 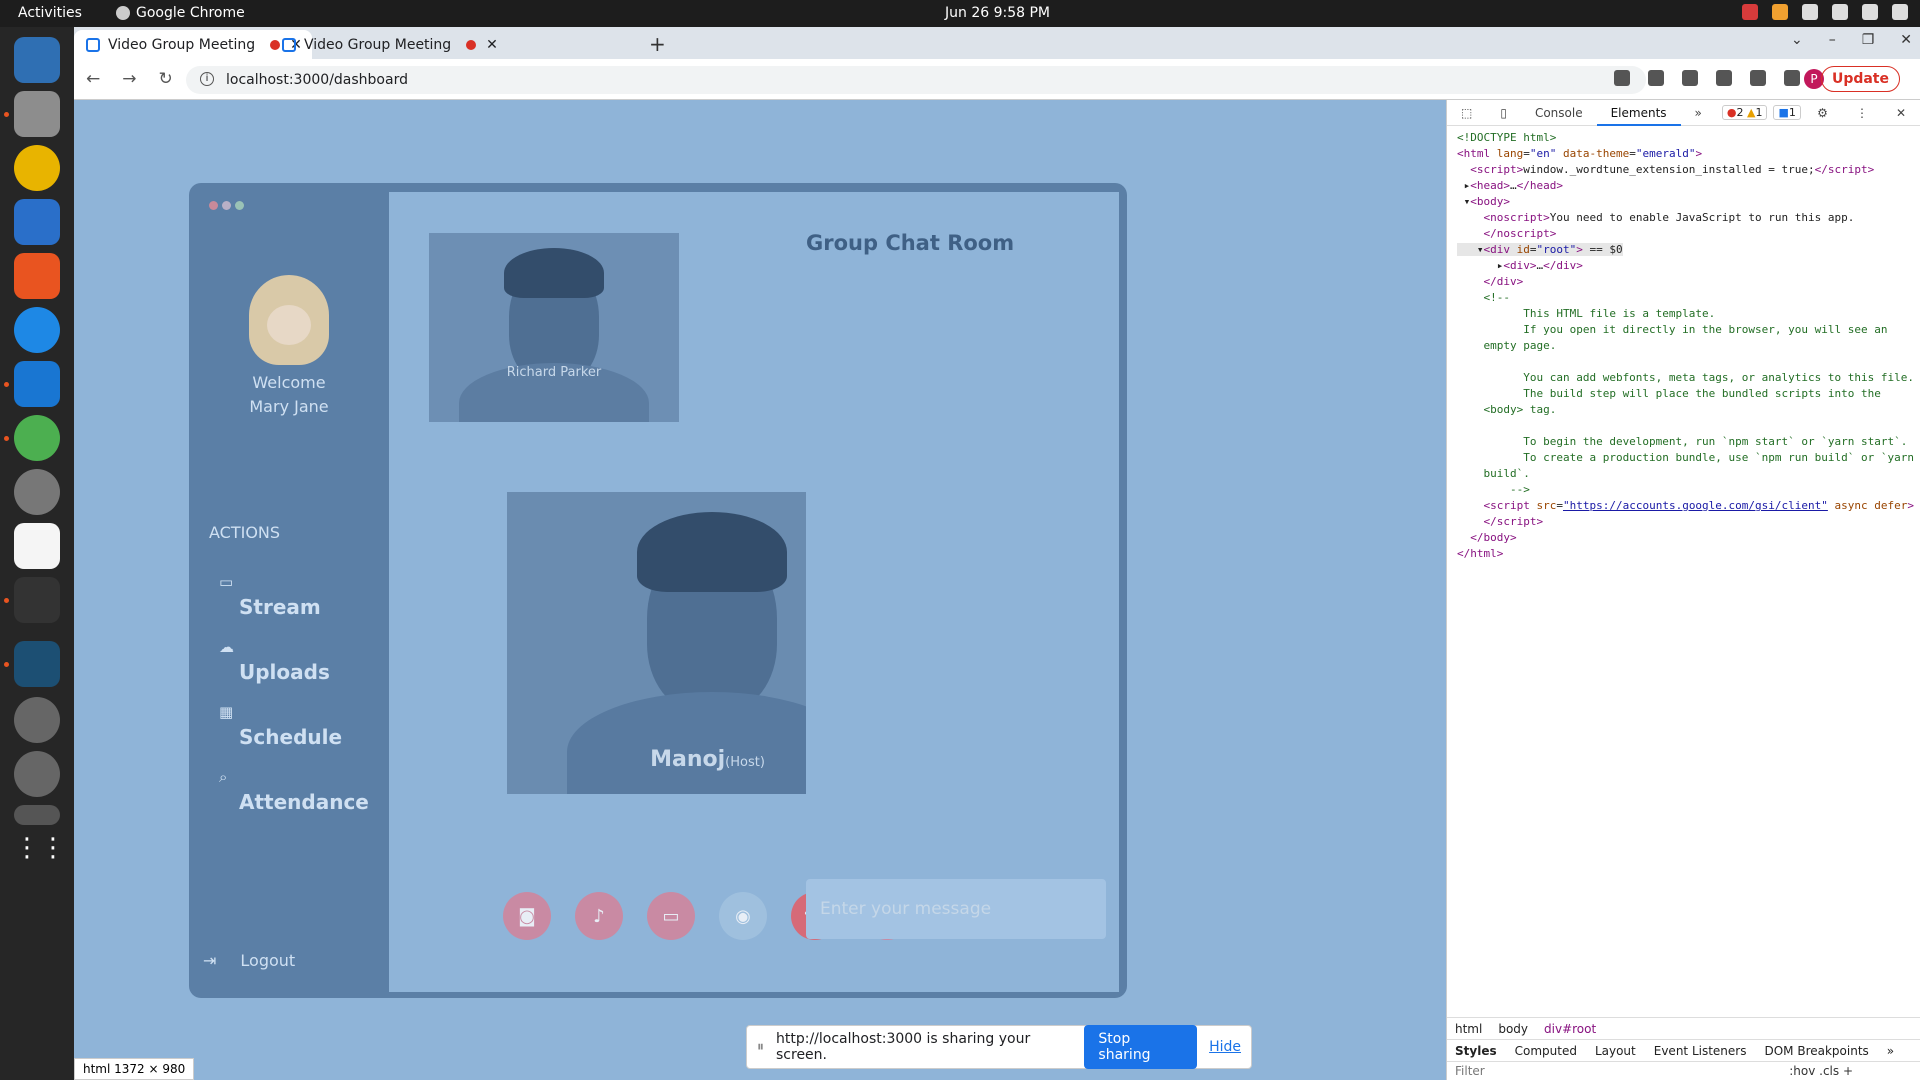 What do you see at coordinates (760, 1047) in the screenshot?
I see `drag-handle-icon: ⏸` at bounding box center [760, 1047].